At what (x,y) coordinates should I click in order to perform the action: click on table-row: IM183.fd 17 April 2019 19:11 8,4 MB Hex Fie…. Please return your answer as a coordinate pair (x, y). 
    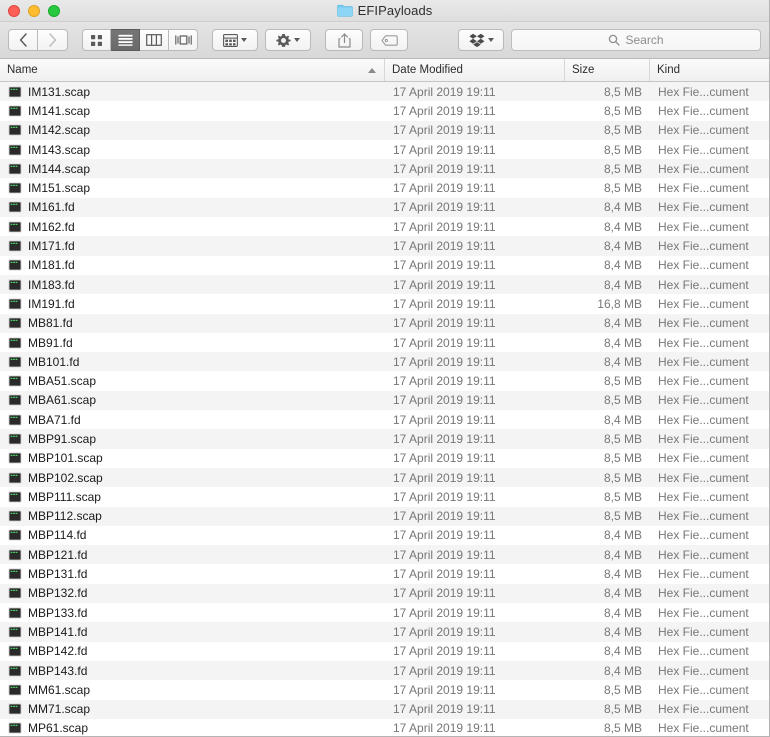
    Looking at the image, I should click on (384, 284).